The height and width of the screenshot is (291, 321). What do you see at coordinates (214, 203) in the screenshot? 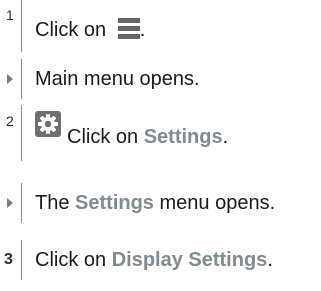
I see `result-text-suffix: menu opens.` at bounding box center [214, 203].